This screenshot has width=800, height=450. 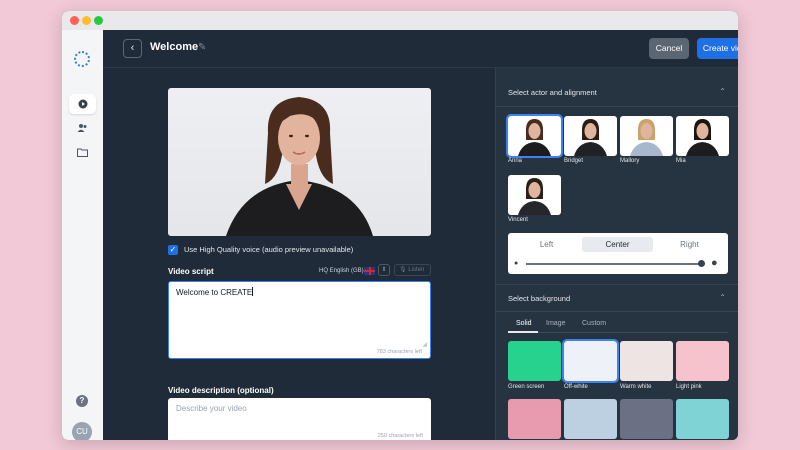 What do you see at coordinates (82, 431) in the screenshot?
I see `avatar: CU` at bounding box center [82, 431].